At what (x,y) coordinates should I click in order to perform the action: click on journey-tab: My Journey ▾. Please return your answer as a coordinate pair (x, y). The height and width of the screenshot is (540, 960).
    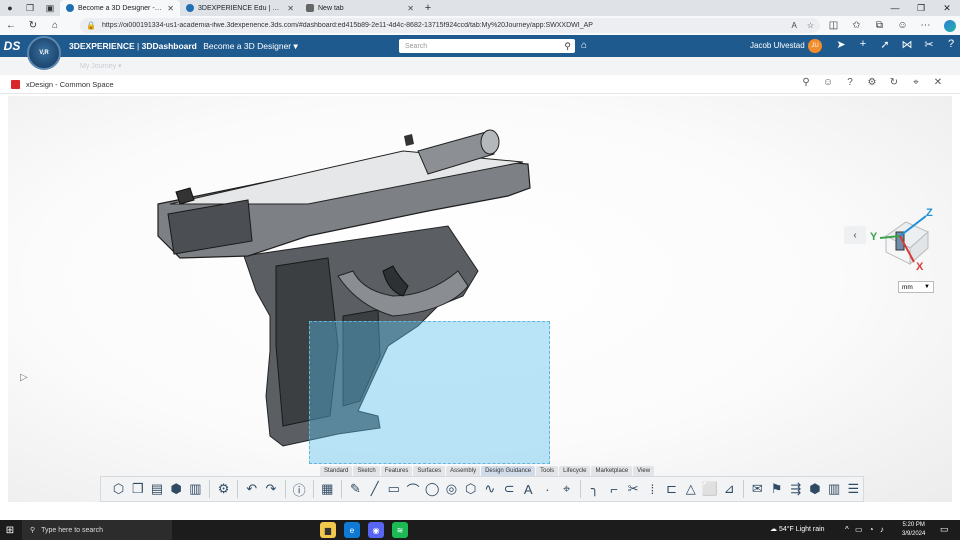
    Looking at the image, I should click on (101, 66).